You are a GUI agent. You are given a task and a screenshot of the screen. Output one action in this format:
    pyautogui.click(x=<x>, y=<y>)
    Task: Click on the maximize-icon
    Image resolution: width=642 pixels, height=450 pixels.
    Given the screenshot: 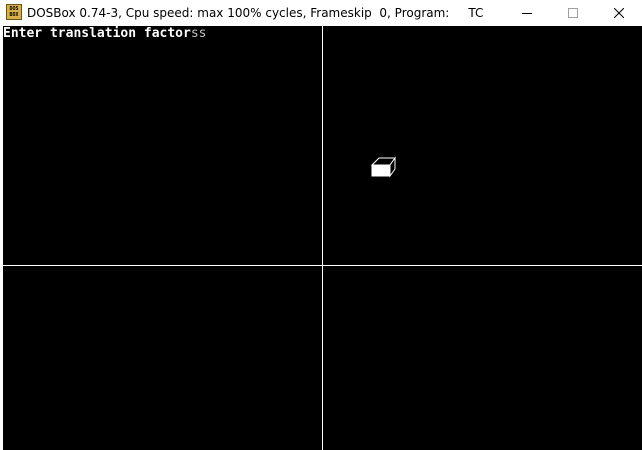 What is the action you would take?
    pyautogui.click(x=573, y=13)
    